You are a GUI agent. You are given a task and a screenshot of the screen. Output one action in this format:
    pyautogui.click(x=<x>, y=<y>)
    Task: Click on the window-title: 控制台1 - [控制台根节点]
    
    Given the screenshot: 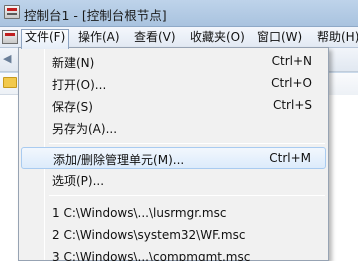 What is the action you would take?
    pyautogui.click(x=95, y=15)
    